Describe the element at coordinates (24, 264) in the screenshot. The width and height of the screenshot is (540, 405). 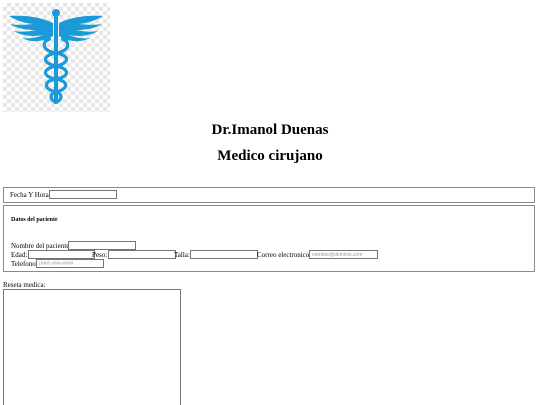
I see `phone-label: Telefono:` at that location.